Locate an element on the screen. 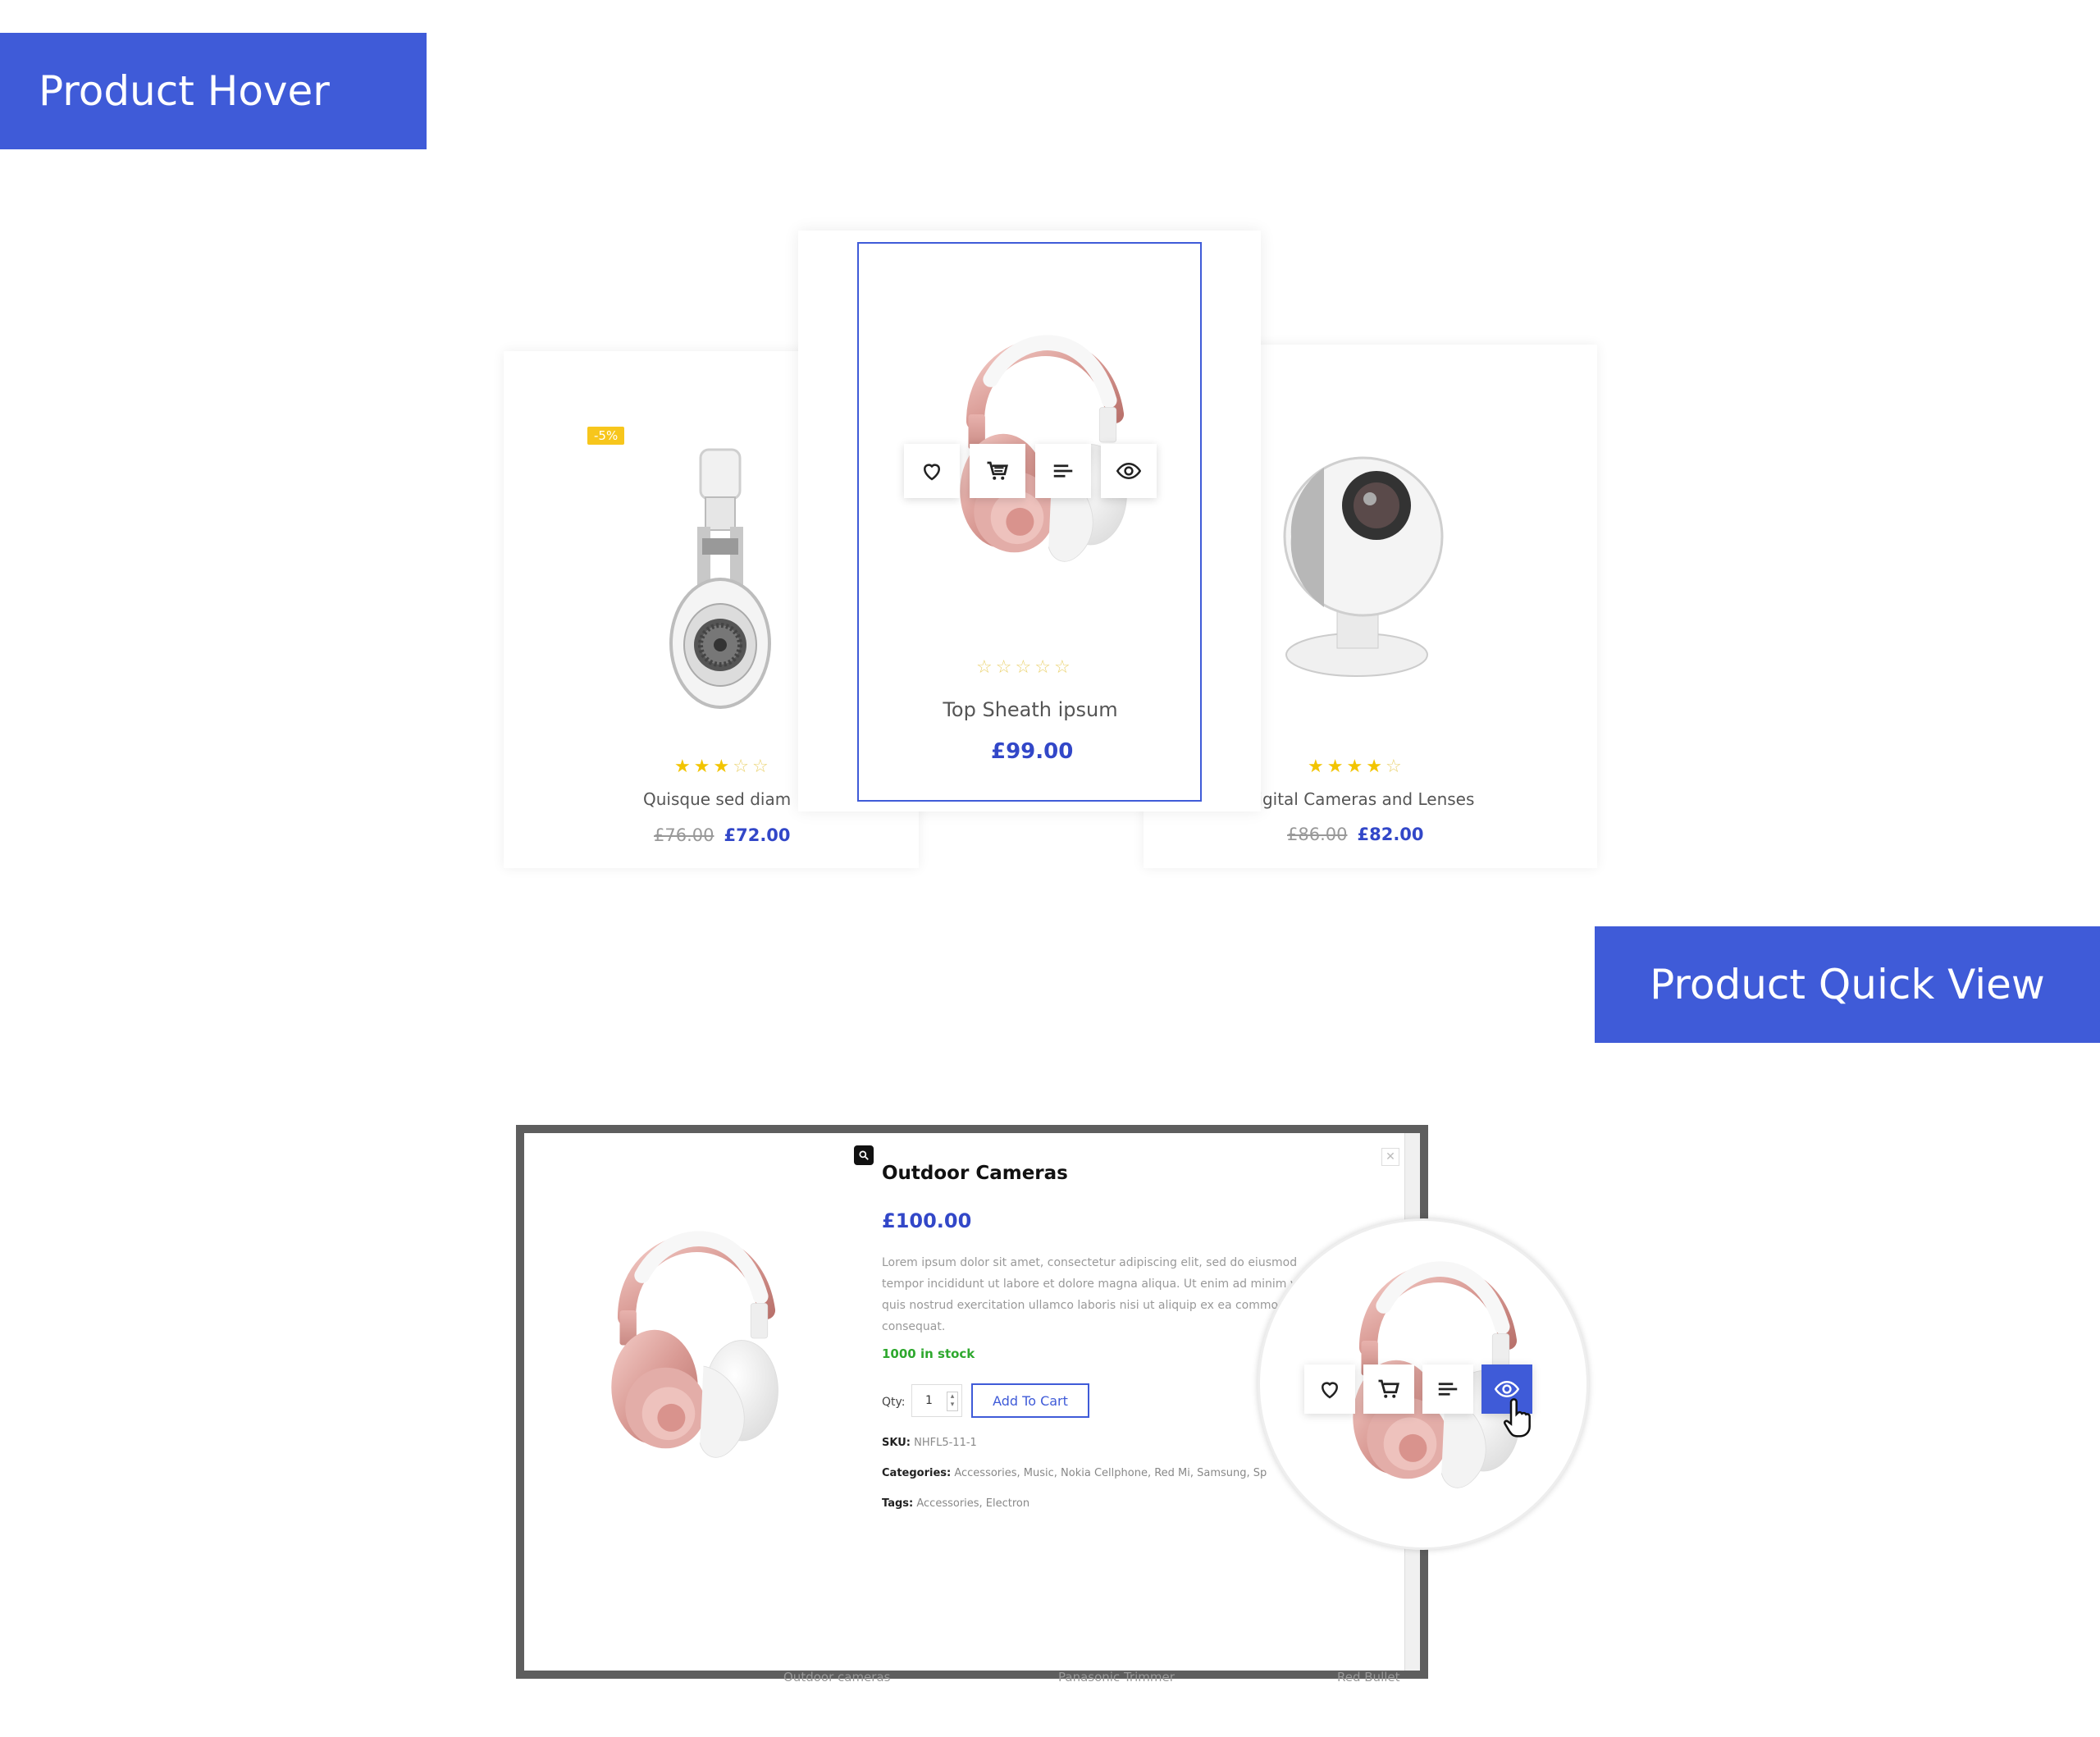 Image resolution: width=2100 pixels, height=1737 pixels. sku-row: SKU: NHFL5-11-1 is located at coordinates (929, 1443).